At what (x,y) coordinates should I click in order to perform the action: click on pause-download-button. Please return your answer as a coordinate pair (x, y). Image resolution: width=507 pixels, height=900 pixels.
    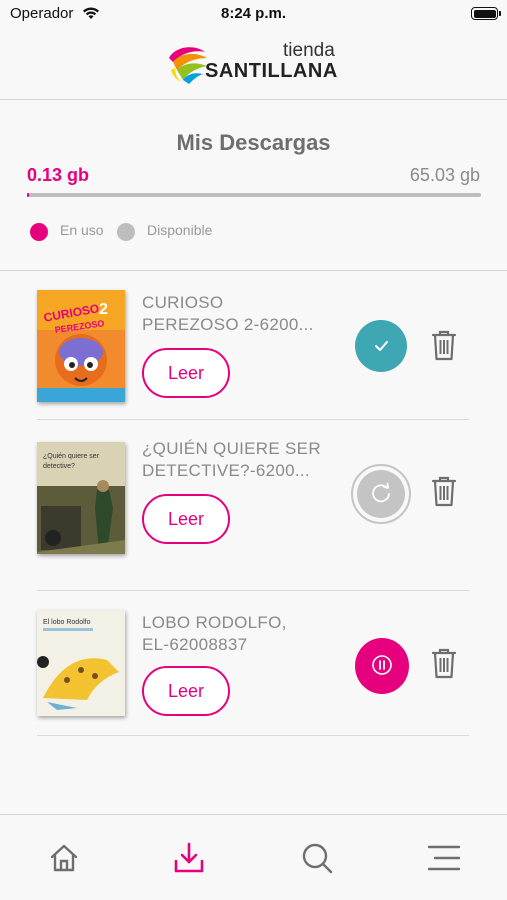
    Looking at the image, I should click on (382, 666).